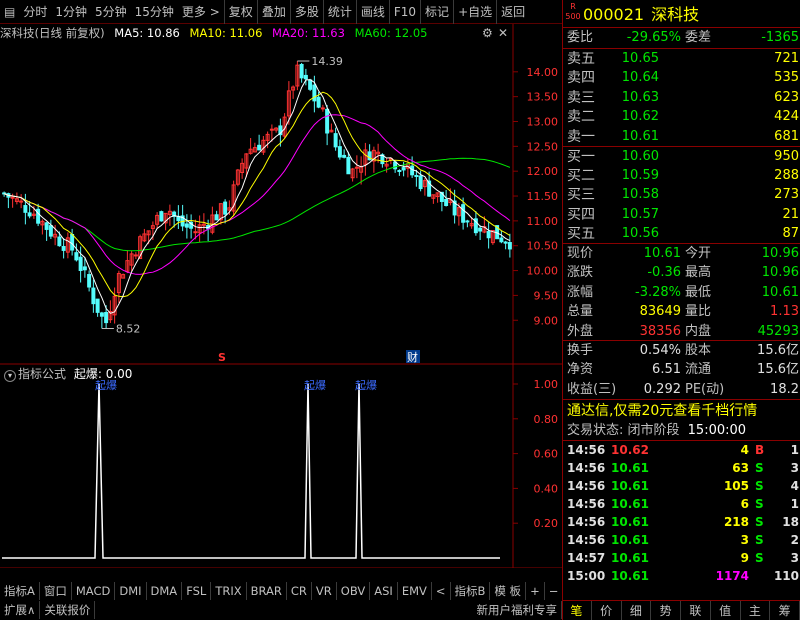 The width and height of the screenshot is (800, 620). Describe the element at coordinates (580, 37) in the screenshot. I see `weibi-label: 委比` at that location.